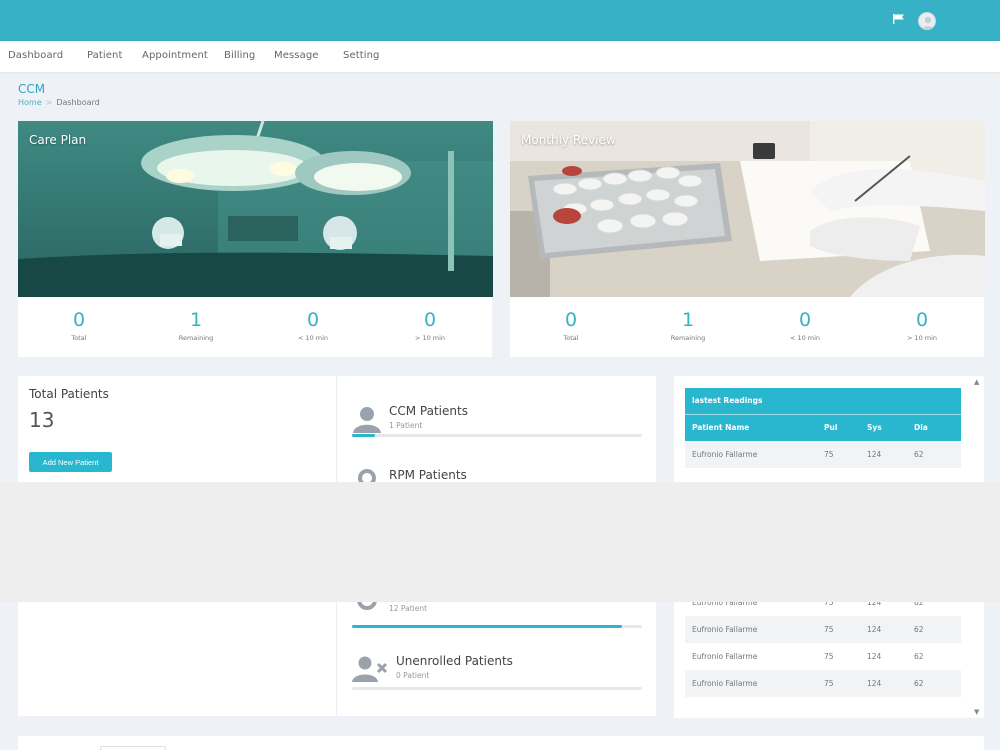 This screenshot has width=1000, height=750. Describe the element at coordinates (428, 411) in the screenshot. I see `group-title: CCM Patients` at that location.